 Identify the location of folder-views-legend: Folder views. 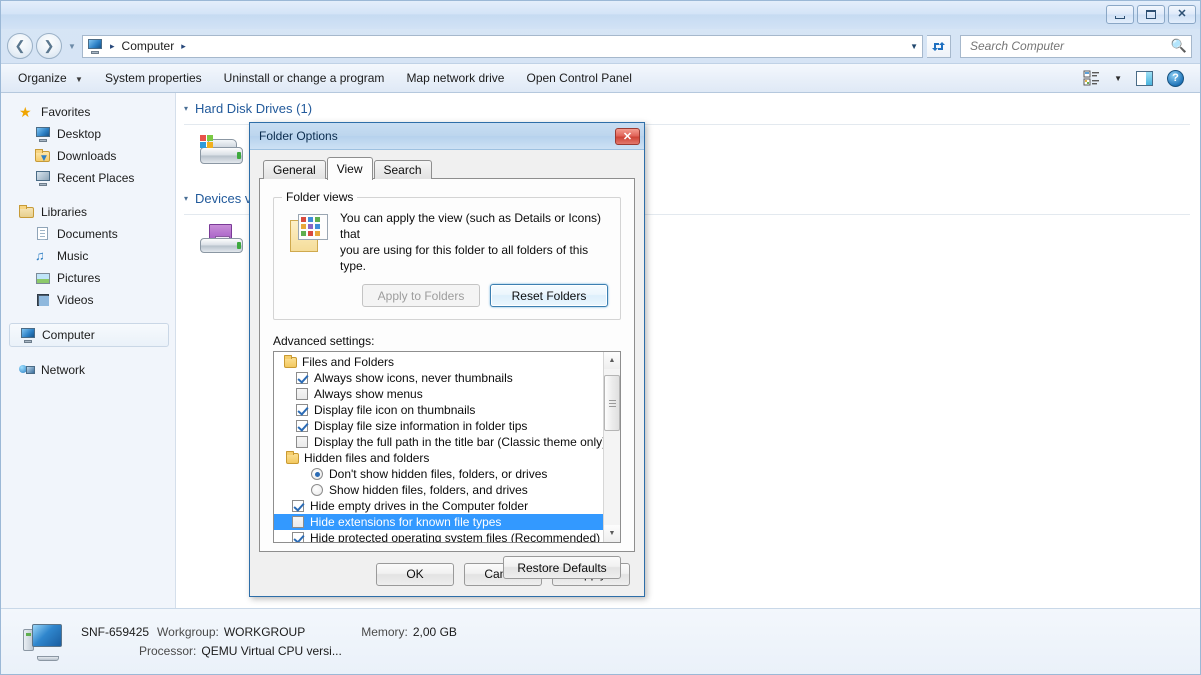
(320, 197).